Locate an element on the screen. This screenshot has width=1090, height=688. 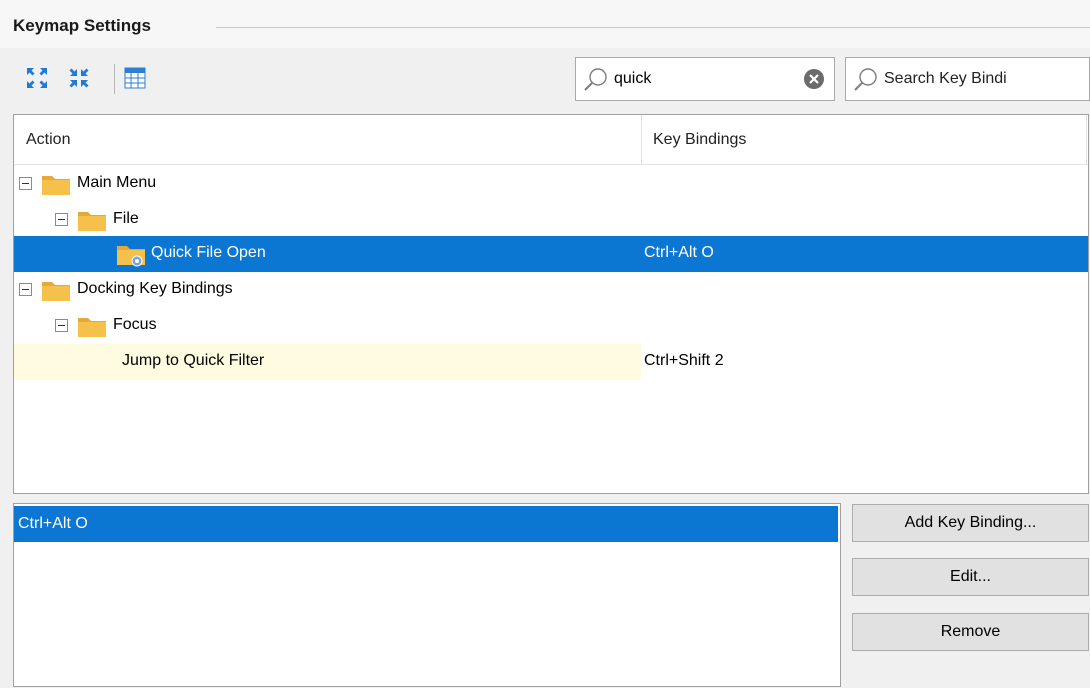
tree-row-label: Quick File Open is located at coordinates (208, 252).